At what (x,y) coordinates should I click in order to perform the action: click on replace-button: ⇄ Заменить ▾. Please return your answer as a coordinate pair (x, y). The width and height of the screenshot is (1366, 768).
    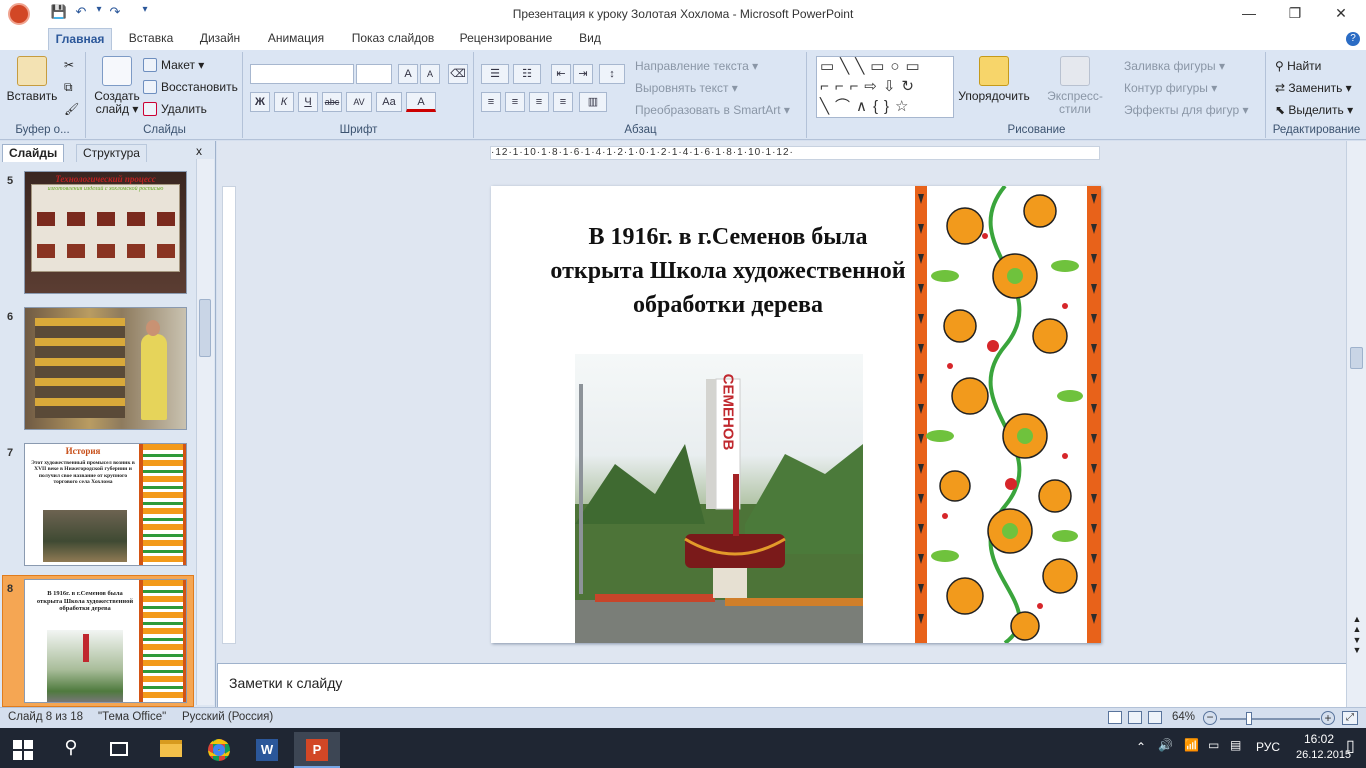
    Looking at the image, I should click on (1313, 88).